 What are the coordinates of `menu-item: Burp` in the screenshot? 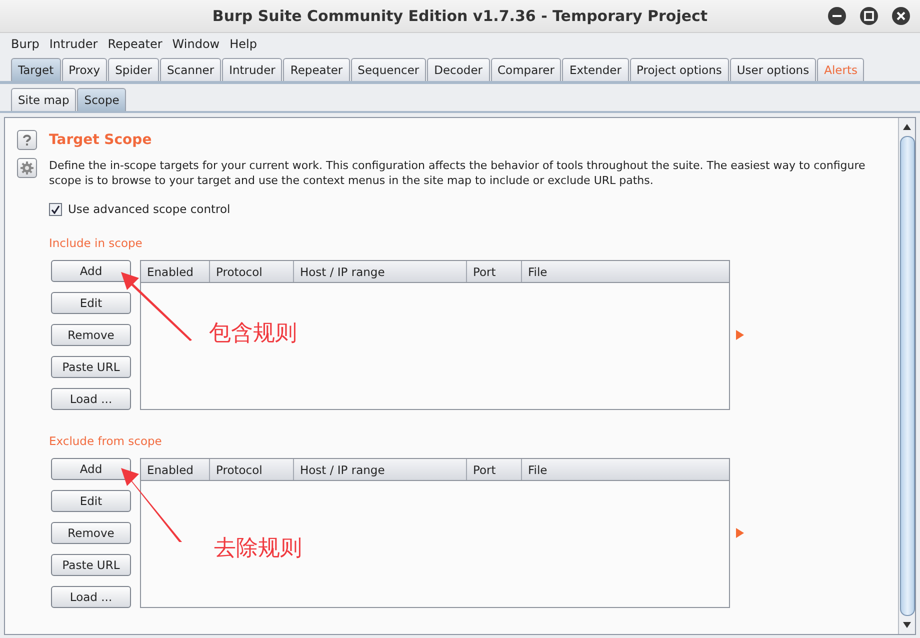 It's located at (25, 44).